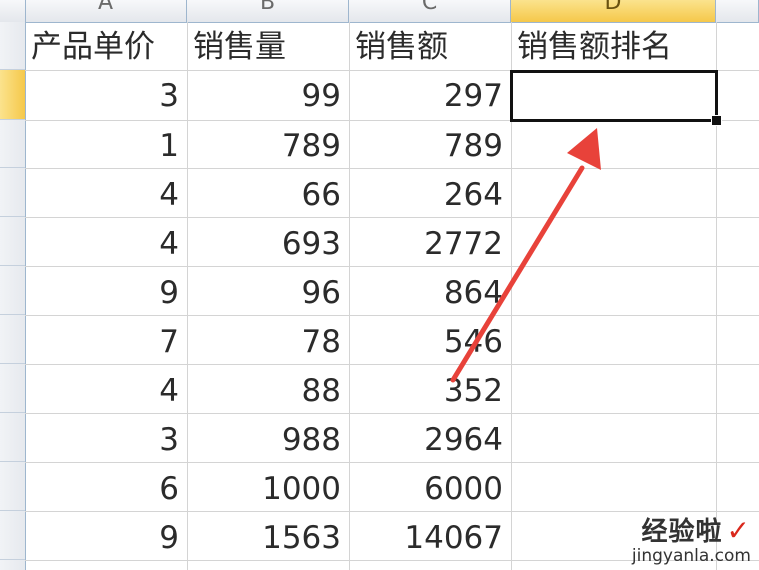 This screenshot has height=570, width=759. Describe the element at coordinates (738, 530) in the screenshot. I see `checkmark-icon: ✓` at that location.